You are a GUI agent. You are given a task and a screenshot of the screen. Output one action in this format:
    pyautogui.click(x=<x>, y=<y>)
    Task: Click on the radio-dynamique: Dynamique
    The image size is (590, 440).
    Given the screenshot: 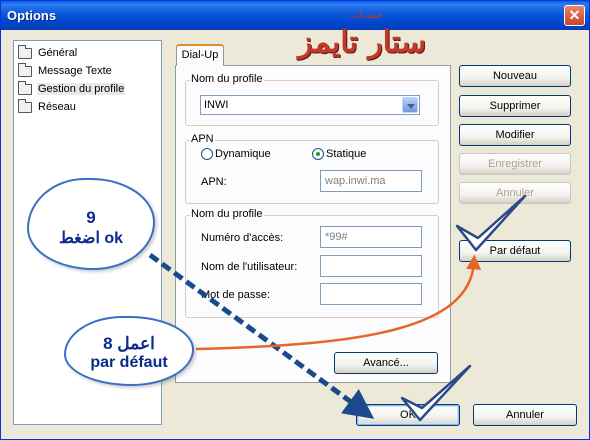 What is the action you would take?
    pyautogui.click(x=236, y=154)
    